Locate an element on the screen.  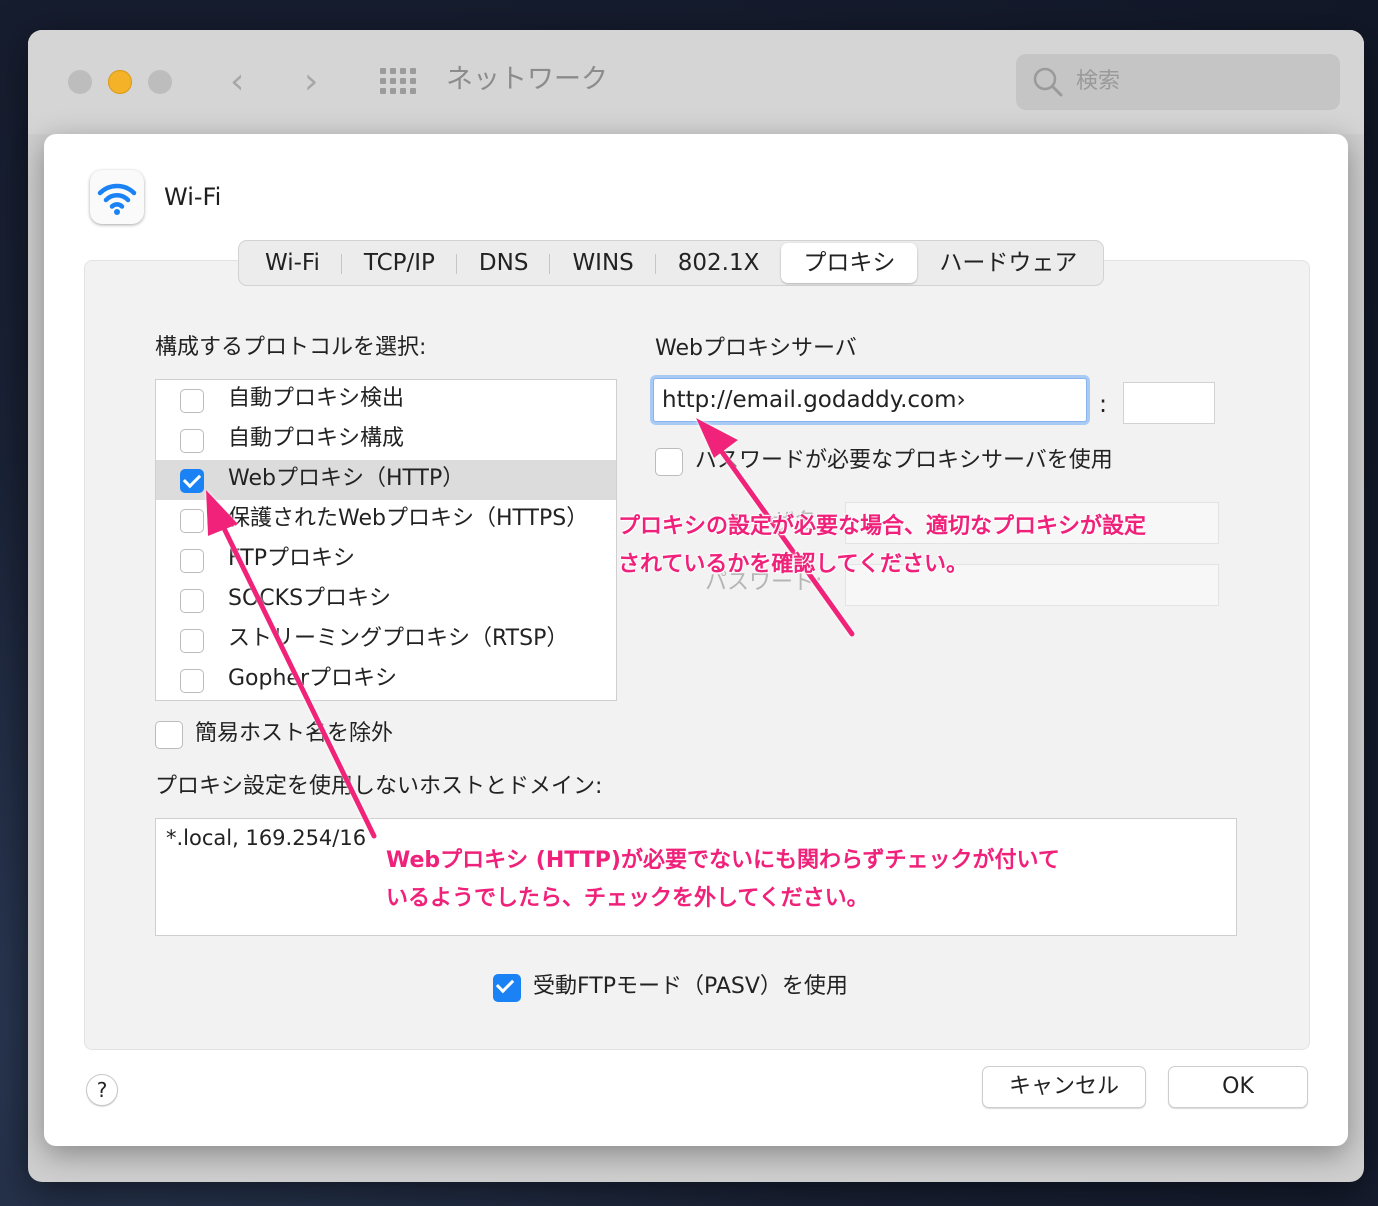
tab-bar: Wi-Fi TCP/IP DNS WINS 802.1X プロキシ ハードウェア is located at coordinates (671, 263).